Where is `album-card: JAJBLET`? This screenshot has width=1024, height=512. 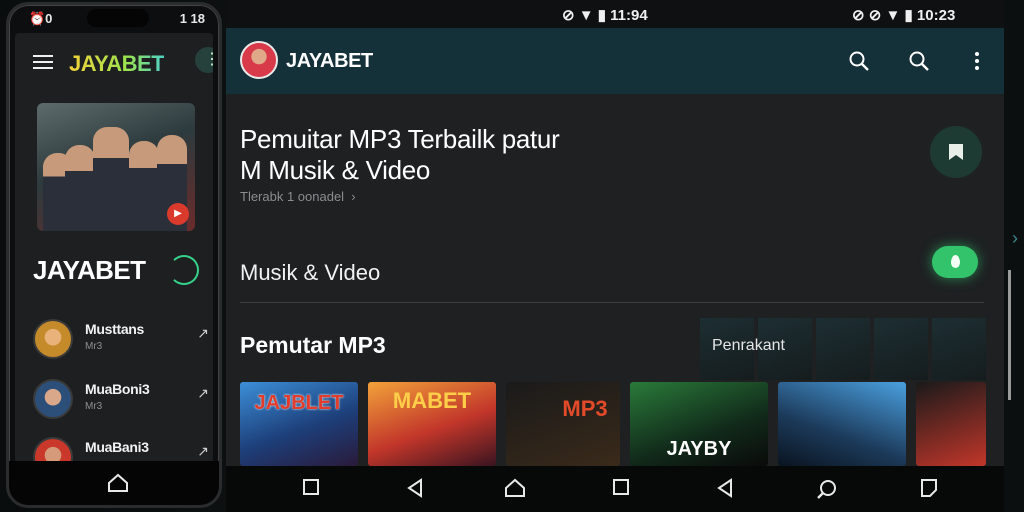 album-card: JAJBLET is located at coordinates (299, 424).